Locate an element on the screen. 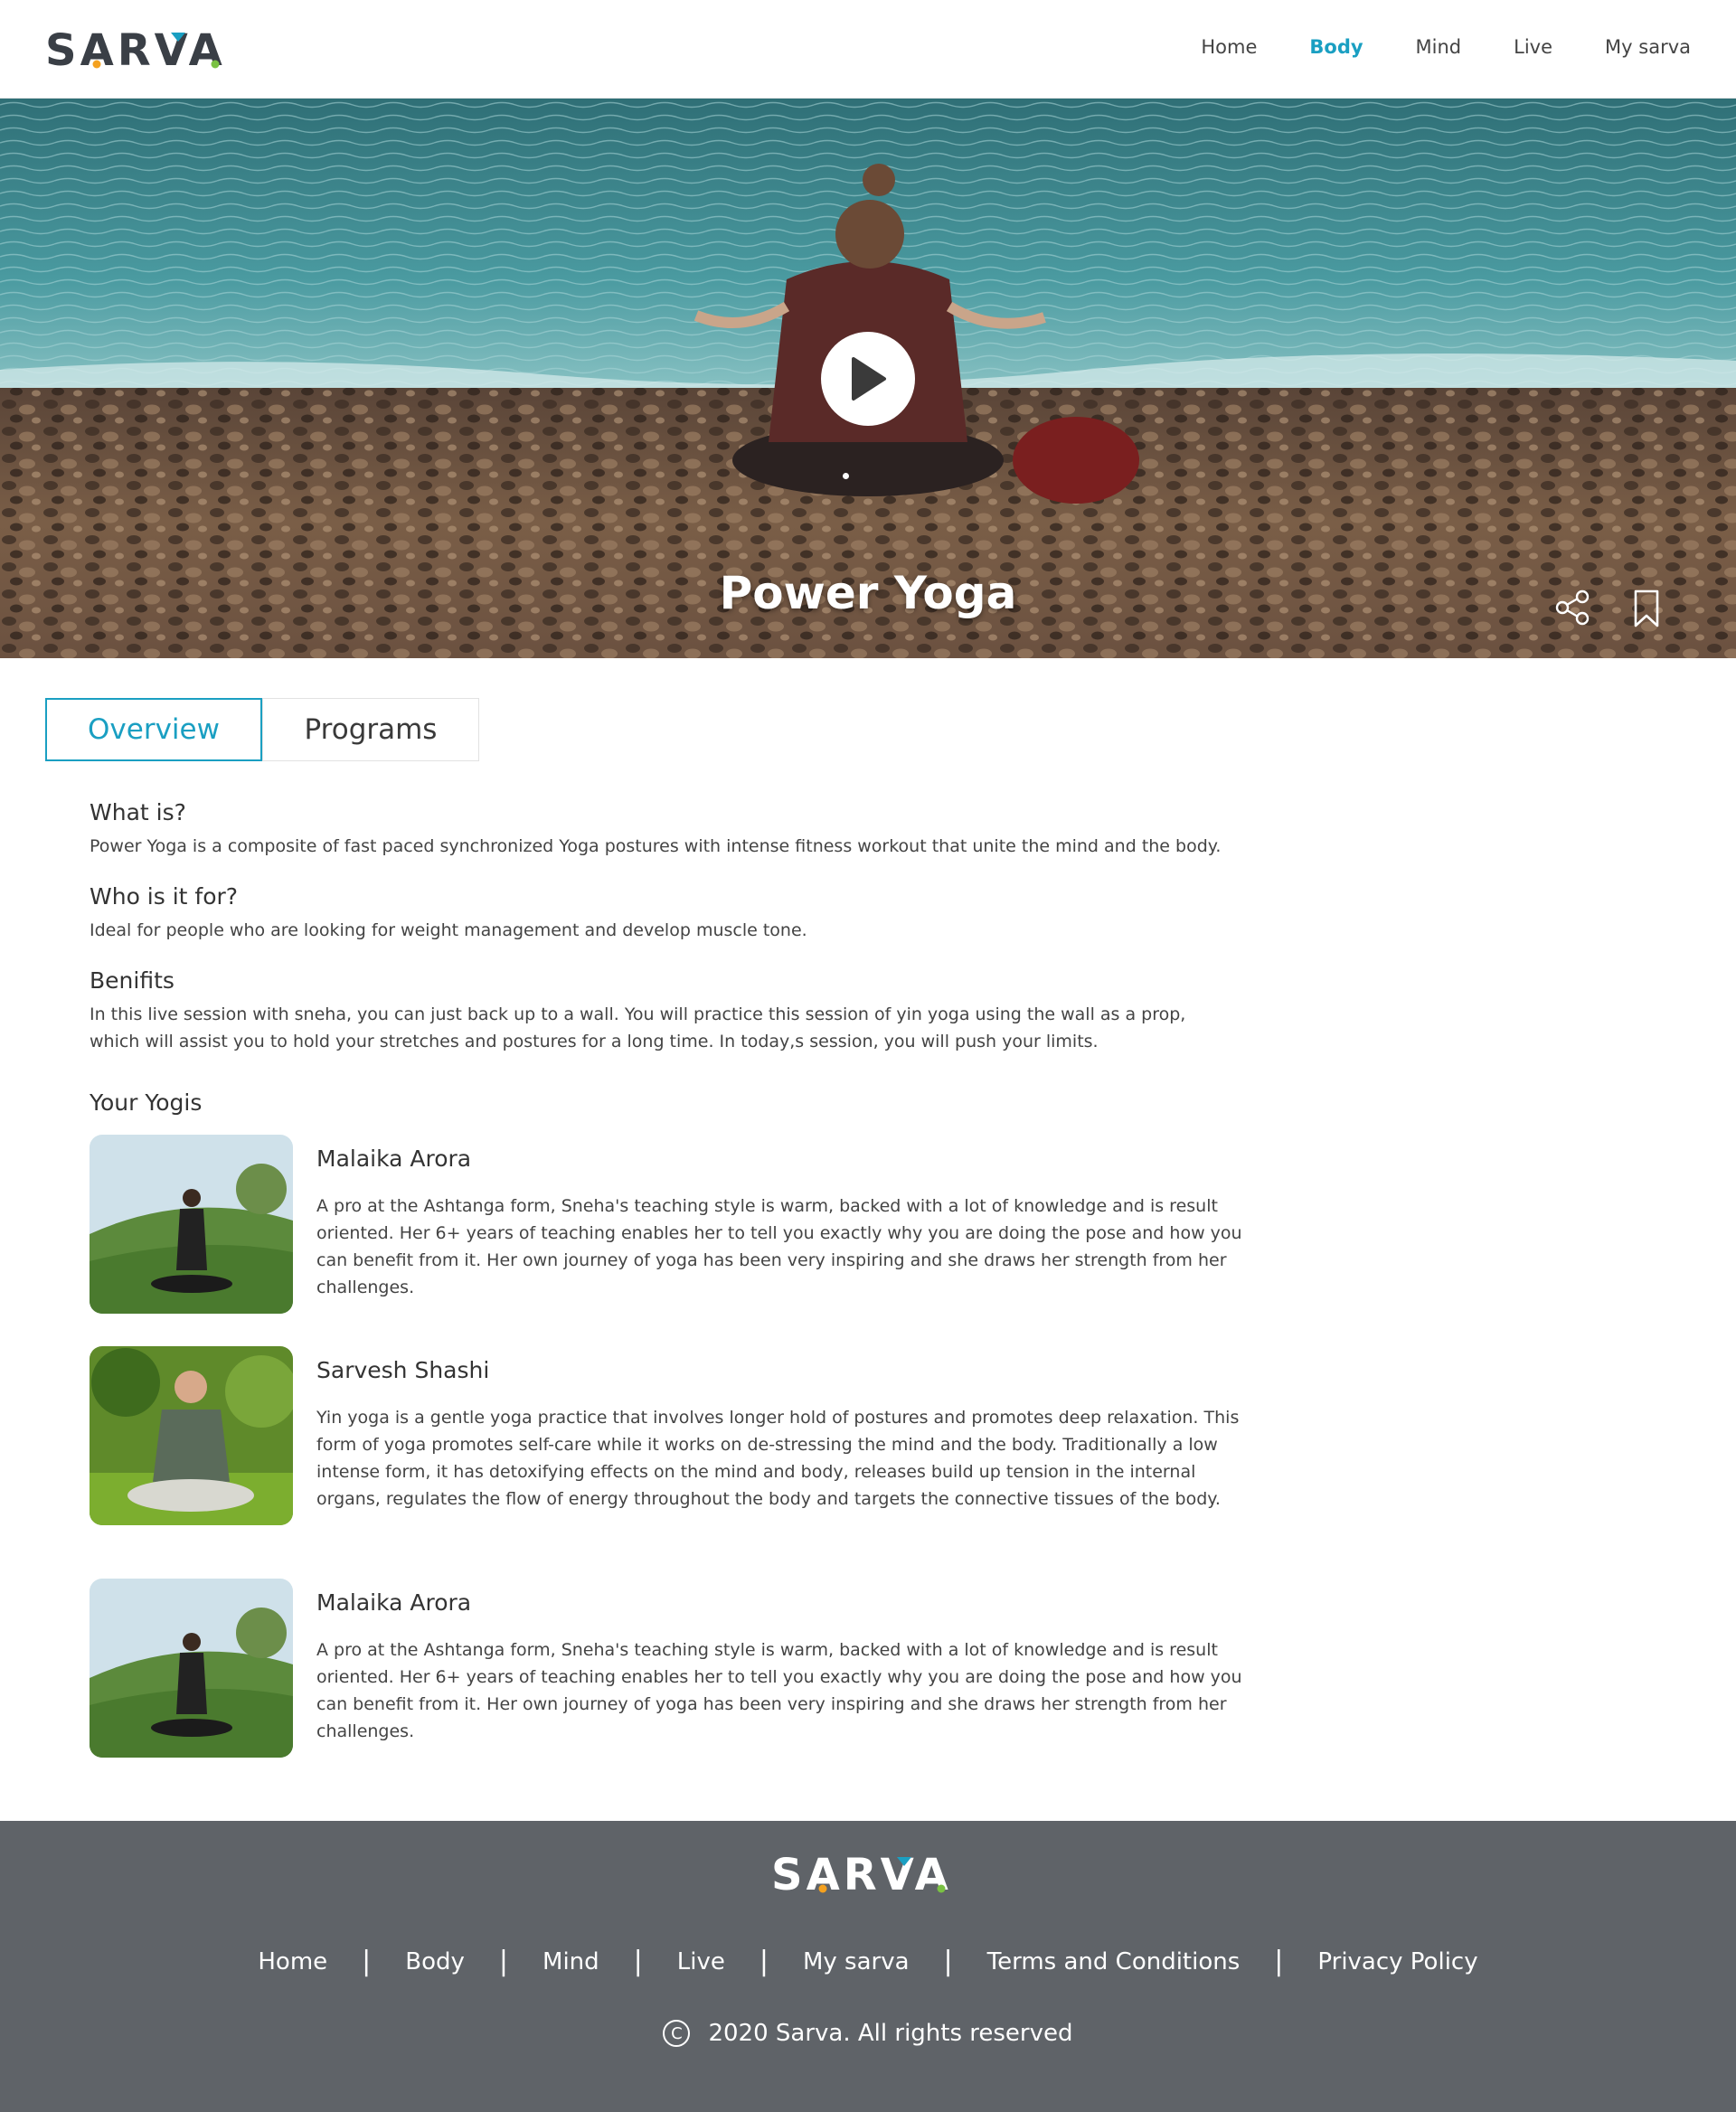 This screenshot has height=2112, width=1736. sarva-logo: SARVA is located at coordinates (142, 50).